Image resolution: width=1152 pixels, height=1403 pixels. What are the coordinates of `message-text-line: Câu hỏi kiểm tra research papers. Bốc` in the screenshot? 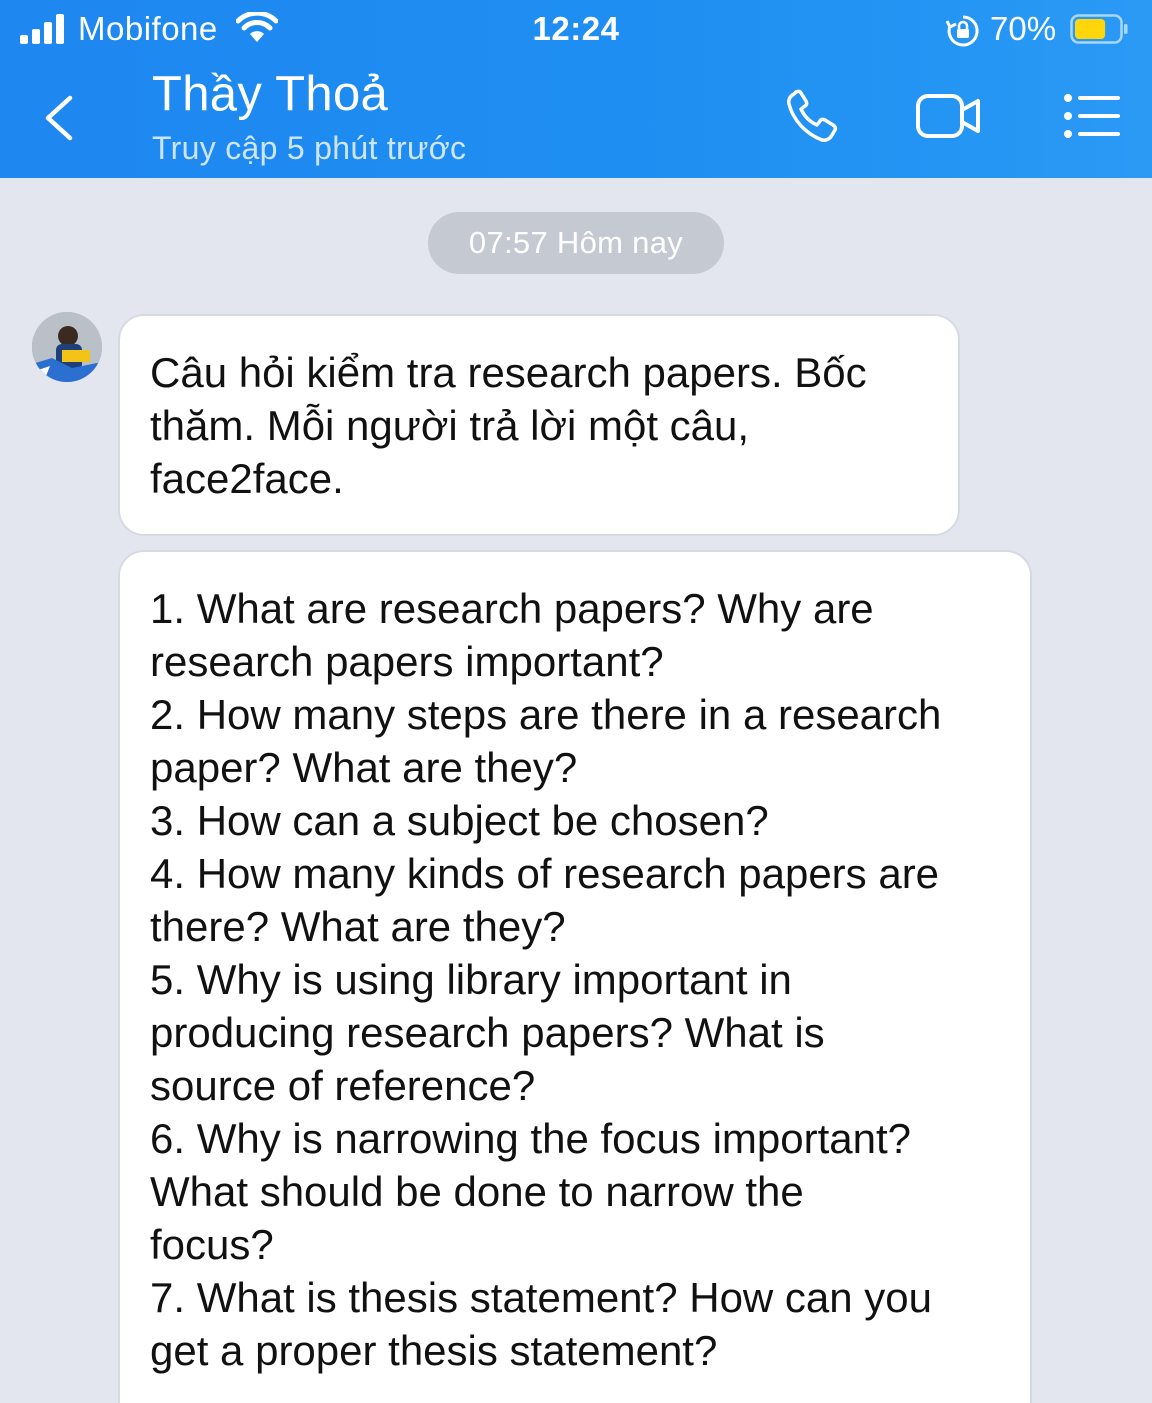 It's located at (508, 372).